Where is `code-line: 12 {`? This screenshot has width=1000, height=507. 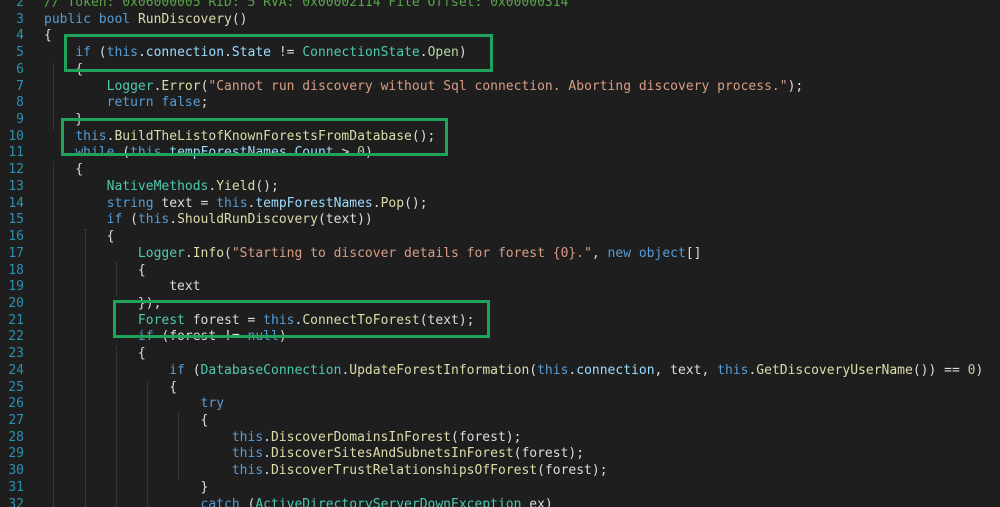 code-line: 12 { is located at coordinates (500, 170).